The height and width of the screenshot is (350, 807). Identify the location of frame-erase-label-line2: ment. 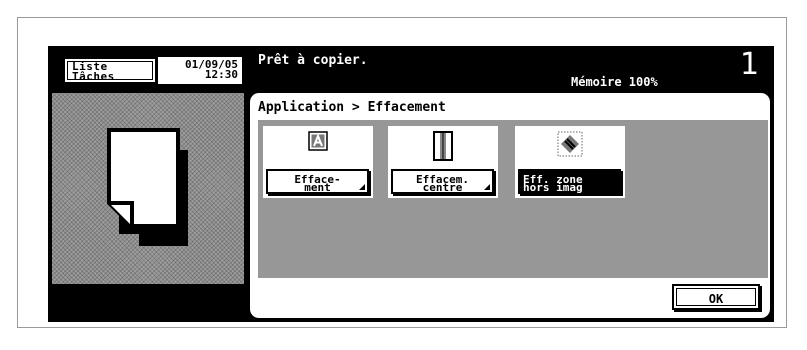
(317, 187).